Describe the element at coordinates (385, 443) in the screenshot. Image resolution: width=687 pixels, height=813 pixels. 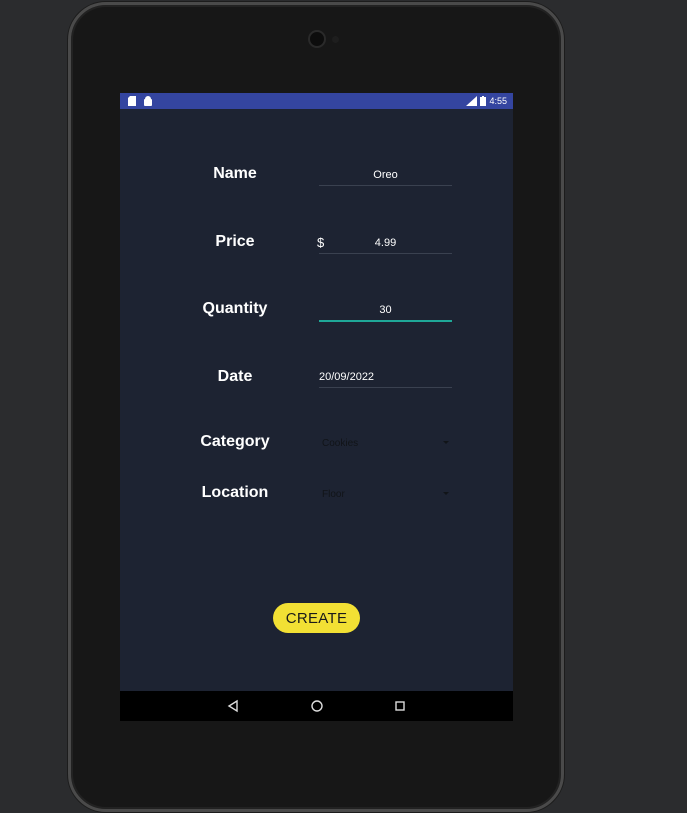
I see `category-dropdown: Cookies` at that location.